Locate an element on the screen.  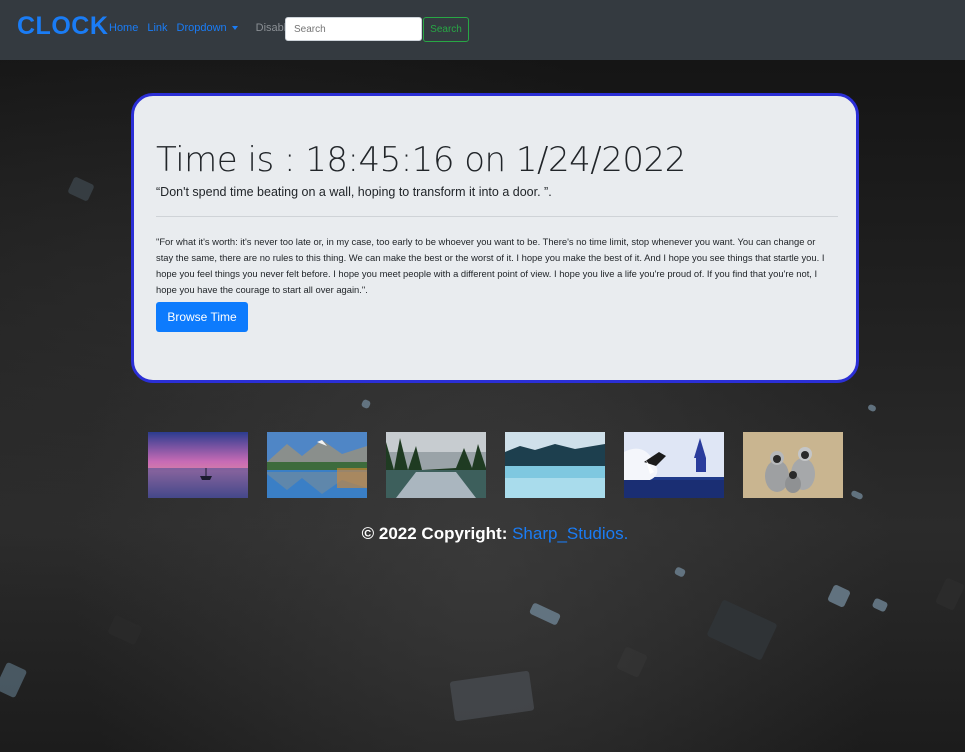
brand-logo: CLOCK is located at coordinates (62, 26).